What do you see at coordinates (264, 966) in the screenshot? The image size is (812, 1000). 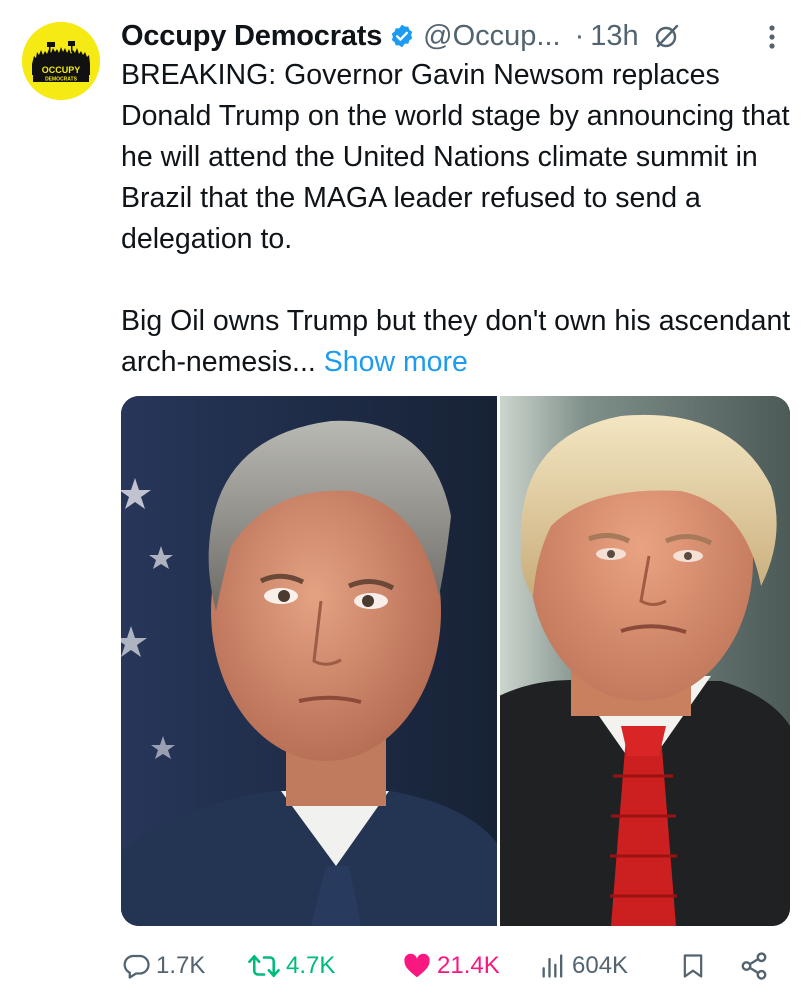 I see `repost-icon` at bounding box center [264, 966].